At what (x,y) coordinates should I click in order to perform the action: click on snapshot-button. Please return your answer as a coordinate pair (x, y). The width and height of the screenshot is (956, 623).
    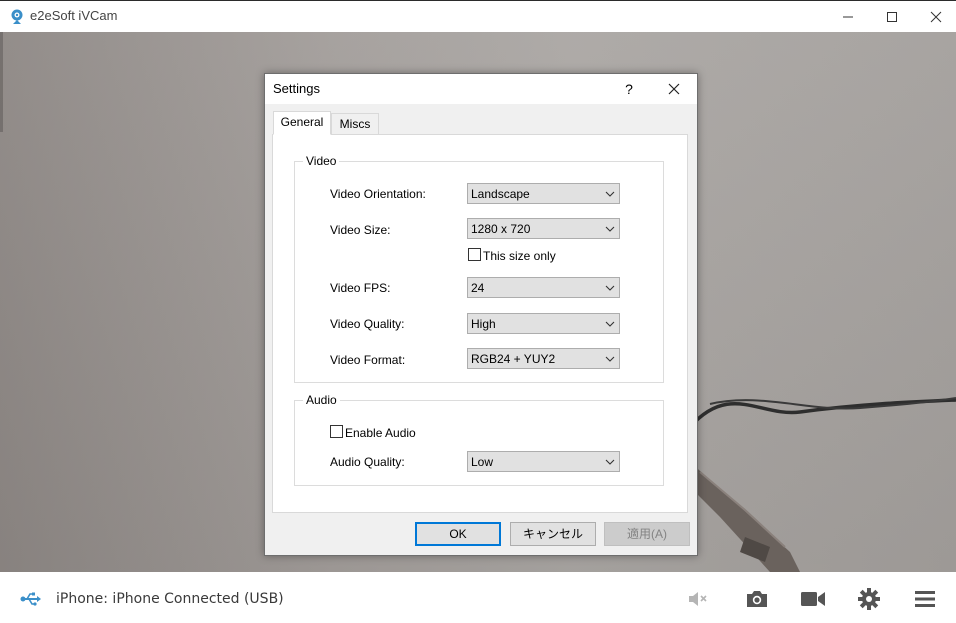
    Looking at the image, I should click on (757, 599).